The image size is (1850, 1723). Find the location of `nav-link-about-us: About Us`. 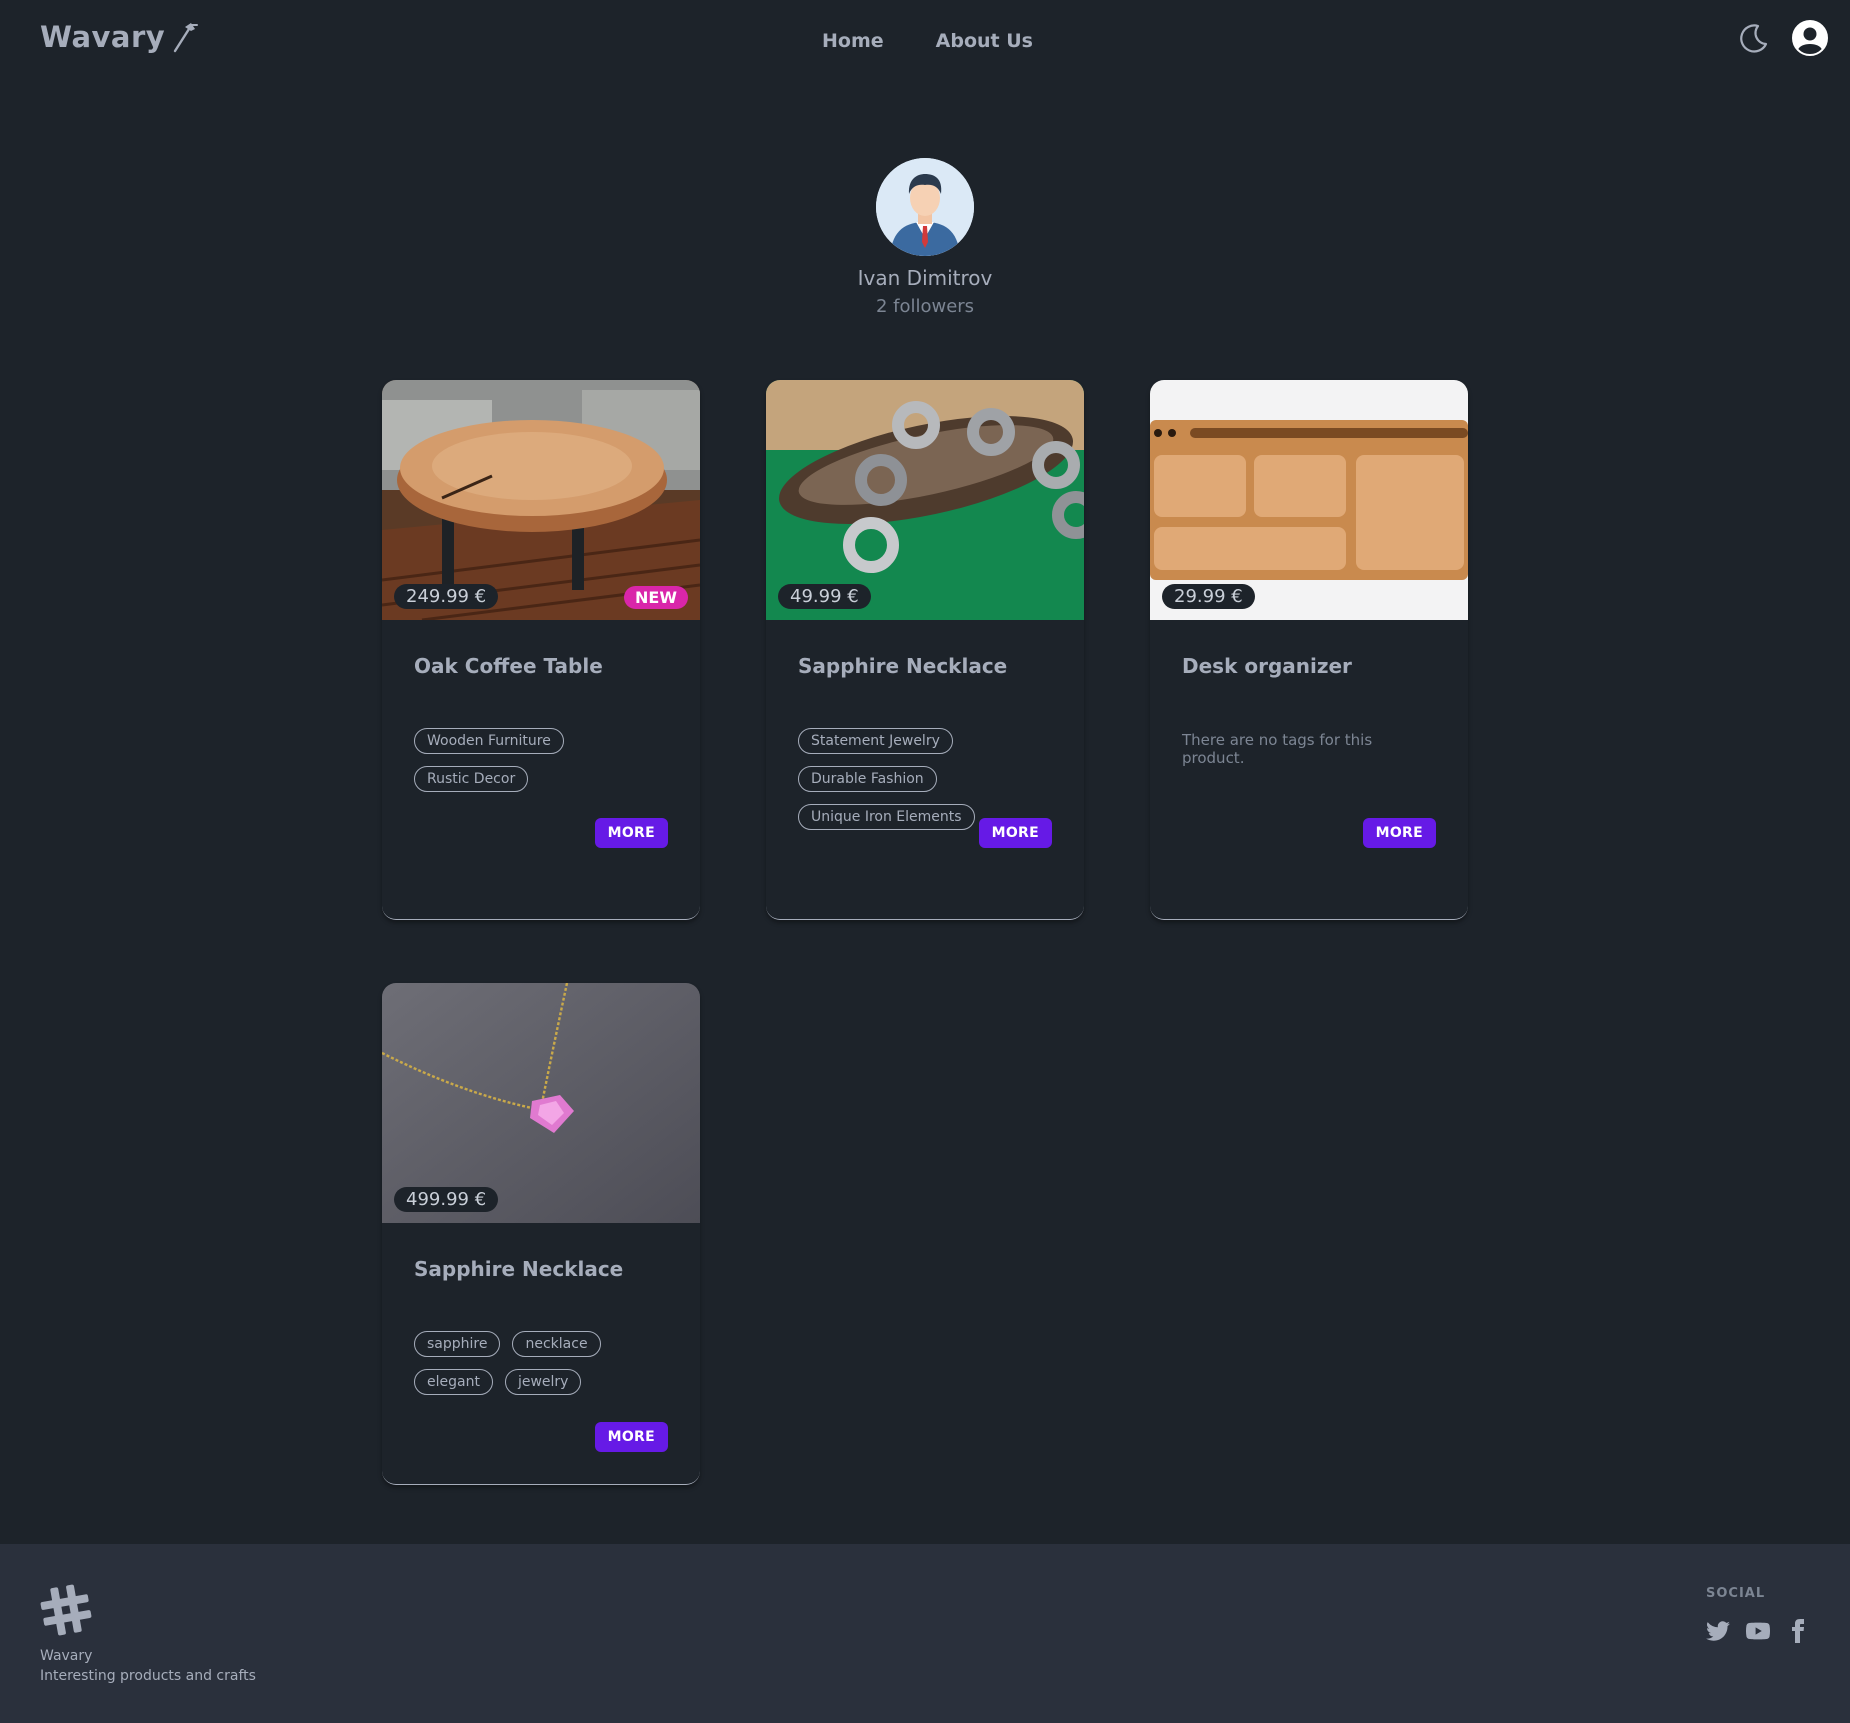

nav-link-about-us: About Us is located at coordinates (984, 41).